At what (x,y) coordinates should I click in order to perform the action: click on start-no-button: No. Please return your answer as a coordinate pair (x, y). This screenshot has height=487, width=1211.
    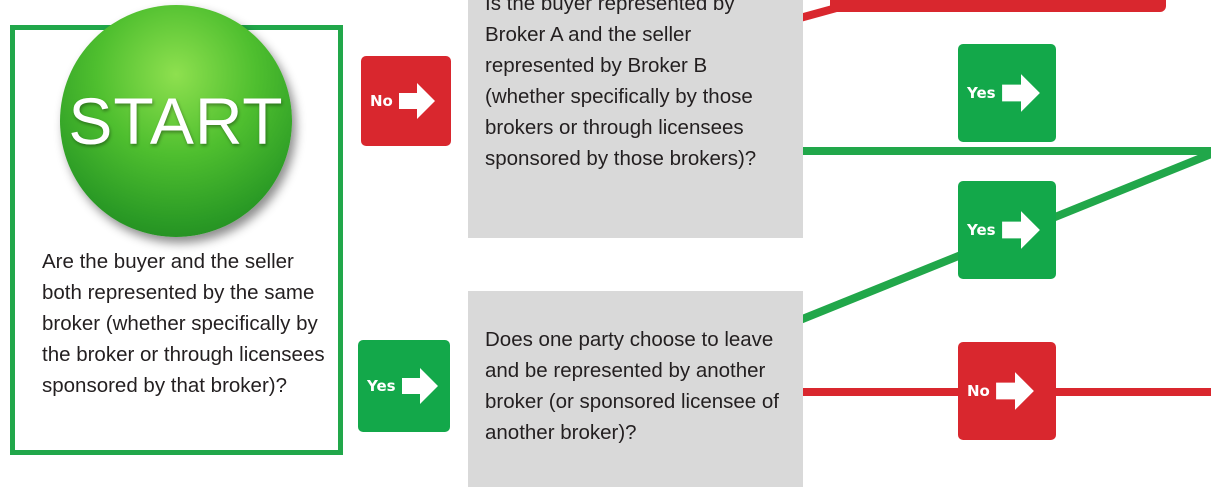
    Looking at the image, I should click on (406, 101).